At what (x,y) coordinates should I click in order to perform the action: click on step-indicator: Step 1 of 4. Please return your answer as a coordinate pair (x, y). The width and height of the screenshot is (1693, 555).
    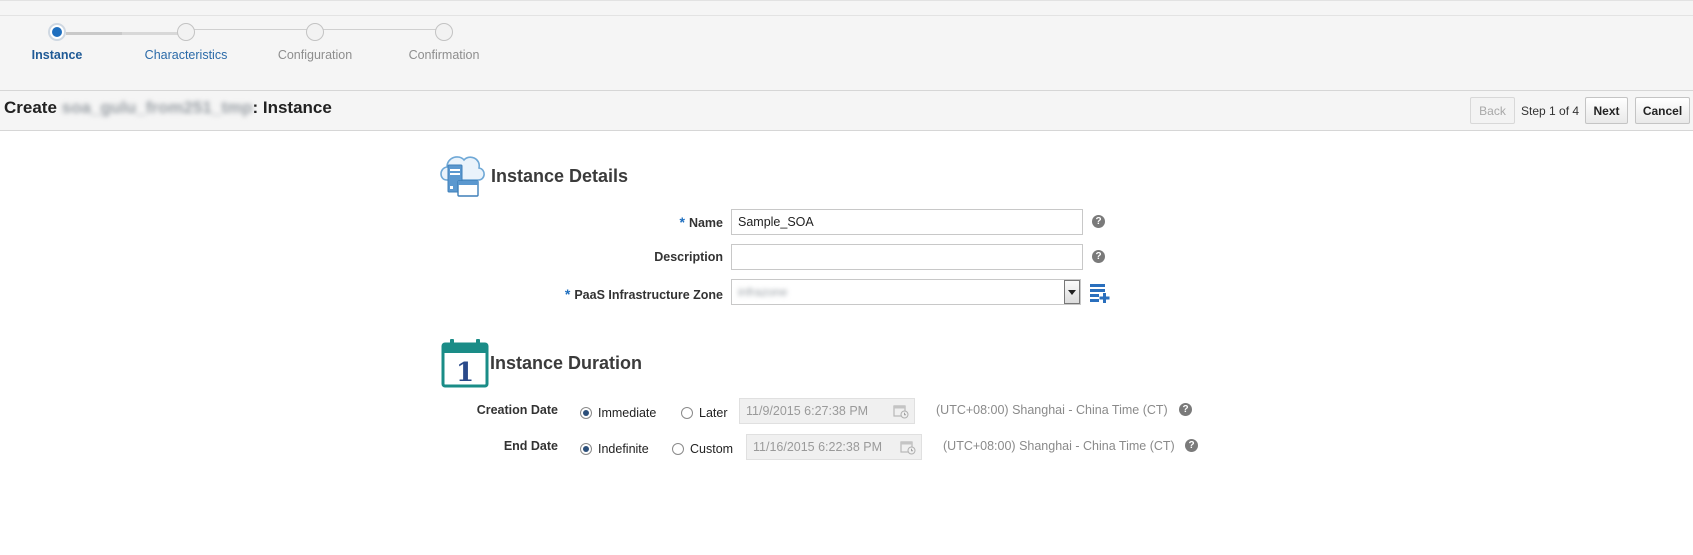
    Looking at the image, I should click on (1550, 111).